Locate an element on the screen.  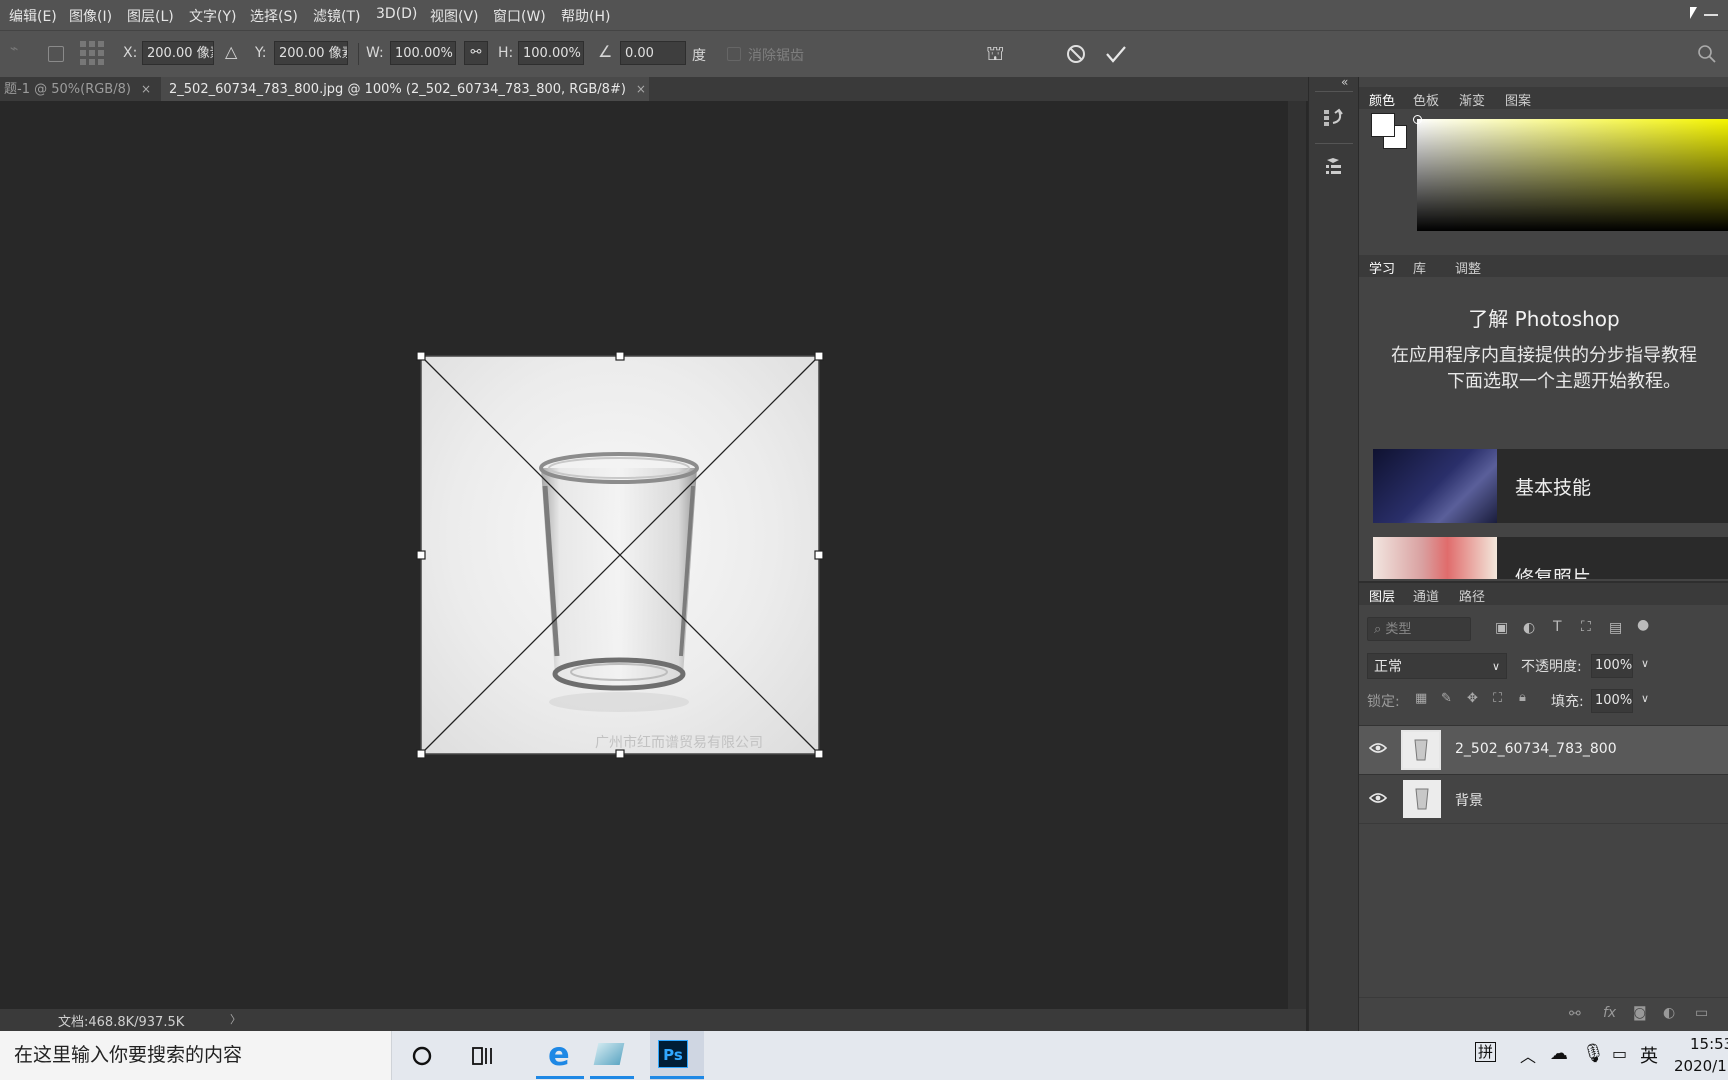
y-position-field: 200.00 像素 is located at coordinates (311, 53).